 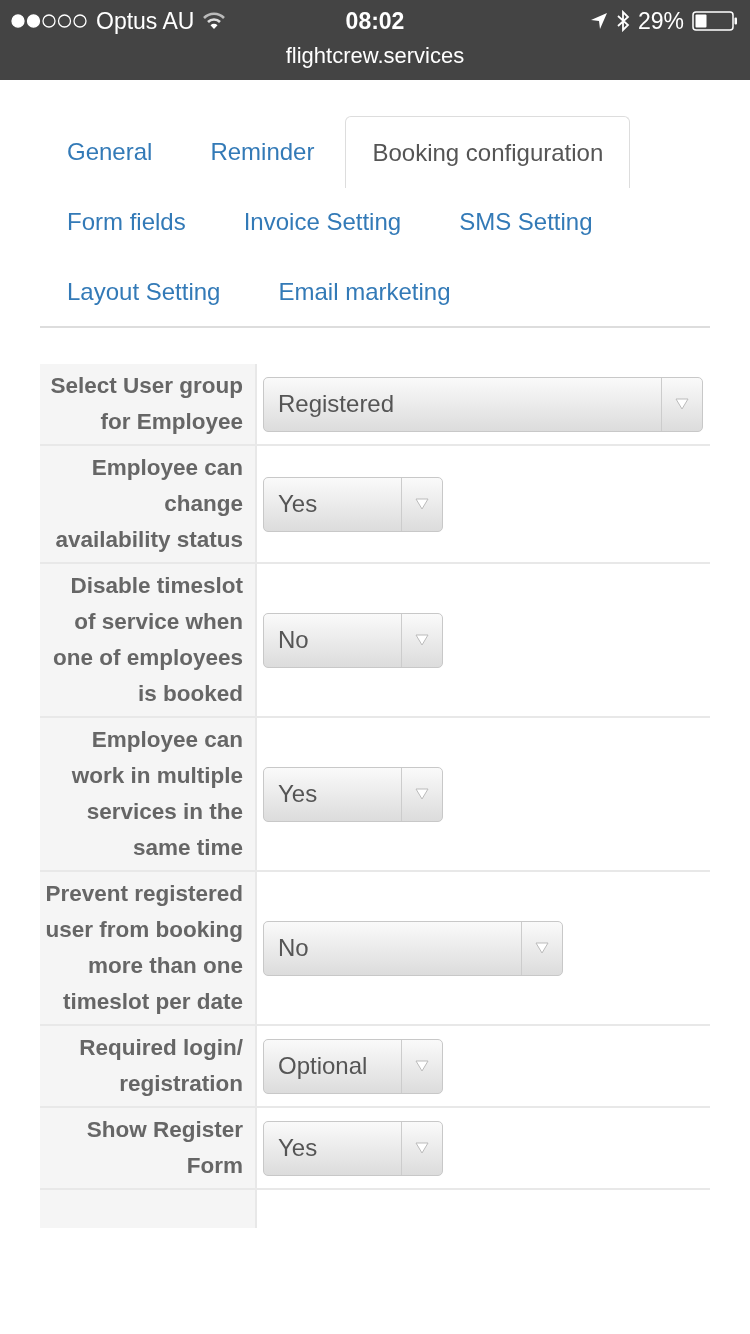 What do you see at coordinates (144, 291) in the screenshot?
I see `settings-tab: Layout Setting` at bounding box center [144, 291].